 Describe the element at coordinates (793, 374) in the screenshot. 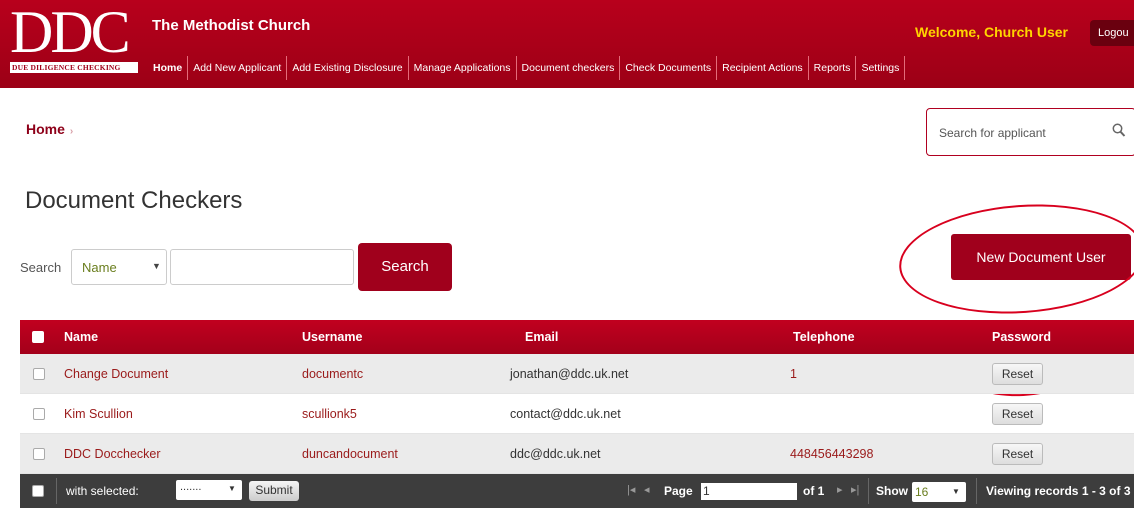

I see `cell-telephone: 1` at that location.